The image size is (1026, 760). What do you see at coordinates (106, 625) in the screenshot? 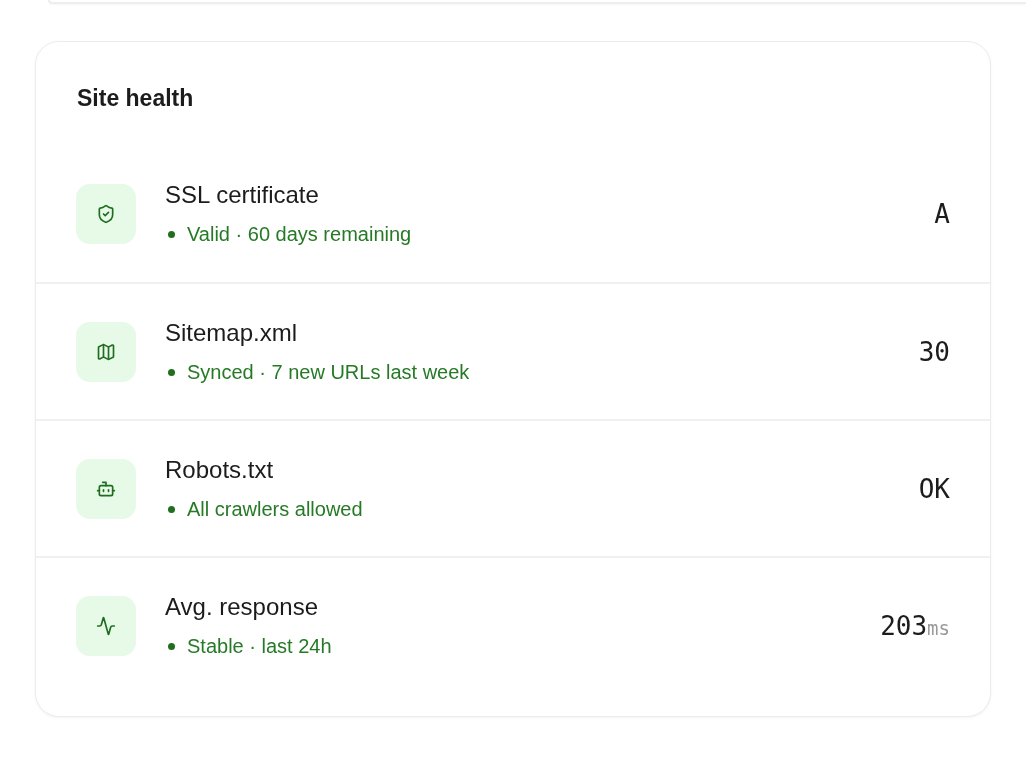
I see `pulse-icon` at bounding box center [106, 625].